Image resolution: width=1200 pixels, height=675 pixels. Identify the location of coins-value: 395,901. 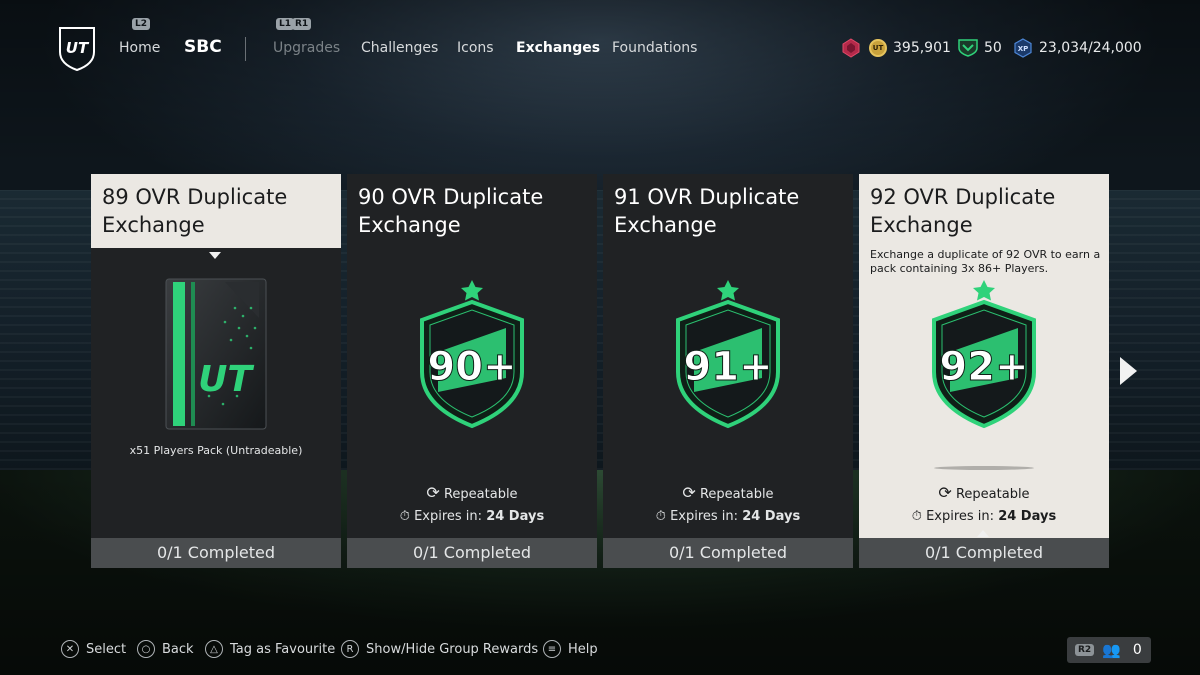
(922, 48).